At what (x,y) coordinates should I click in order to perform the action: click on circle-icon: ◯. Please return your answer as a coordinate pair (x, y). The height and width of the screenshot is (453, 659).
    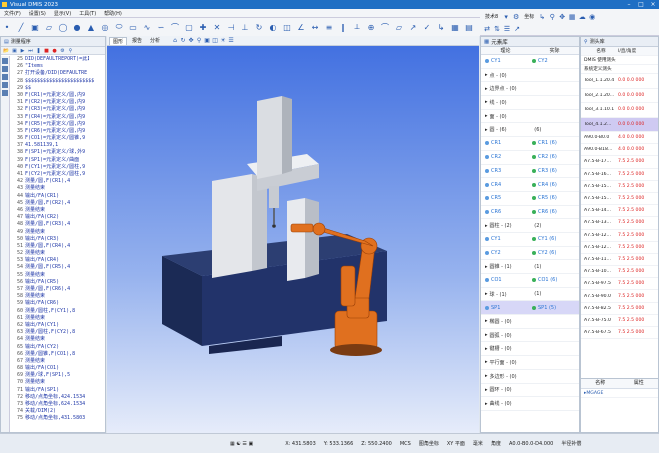
    Looking at the image, I should click on (63, 27).